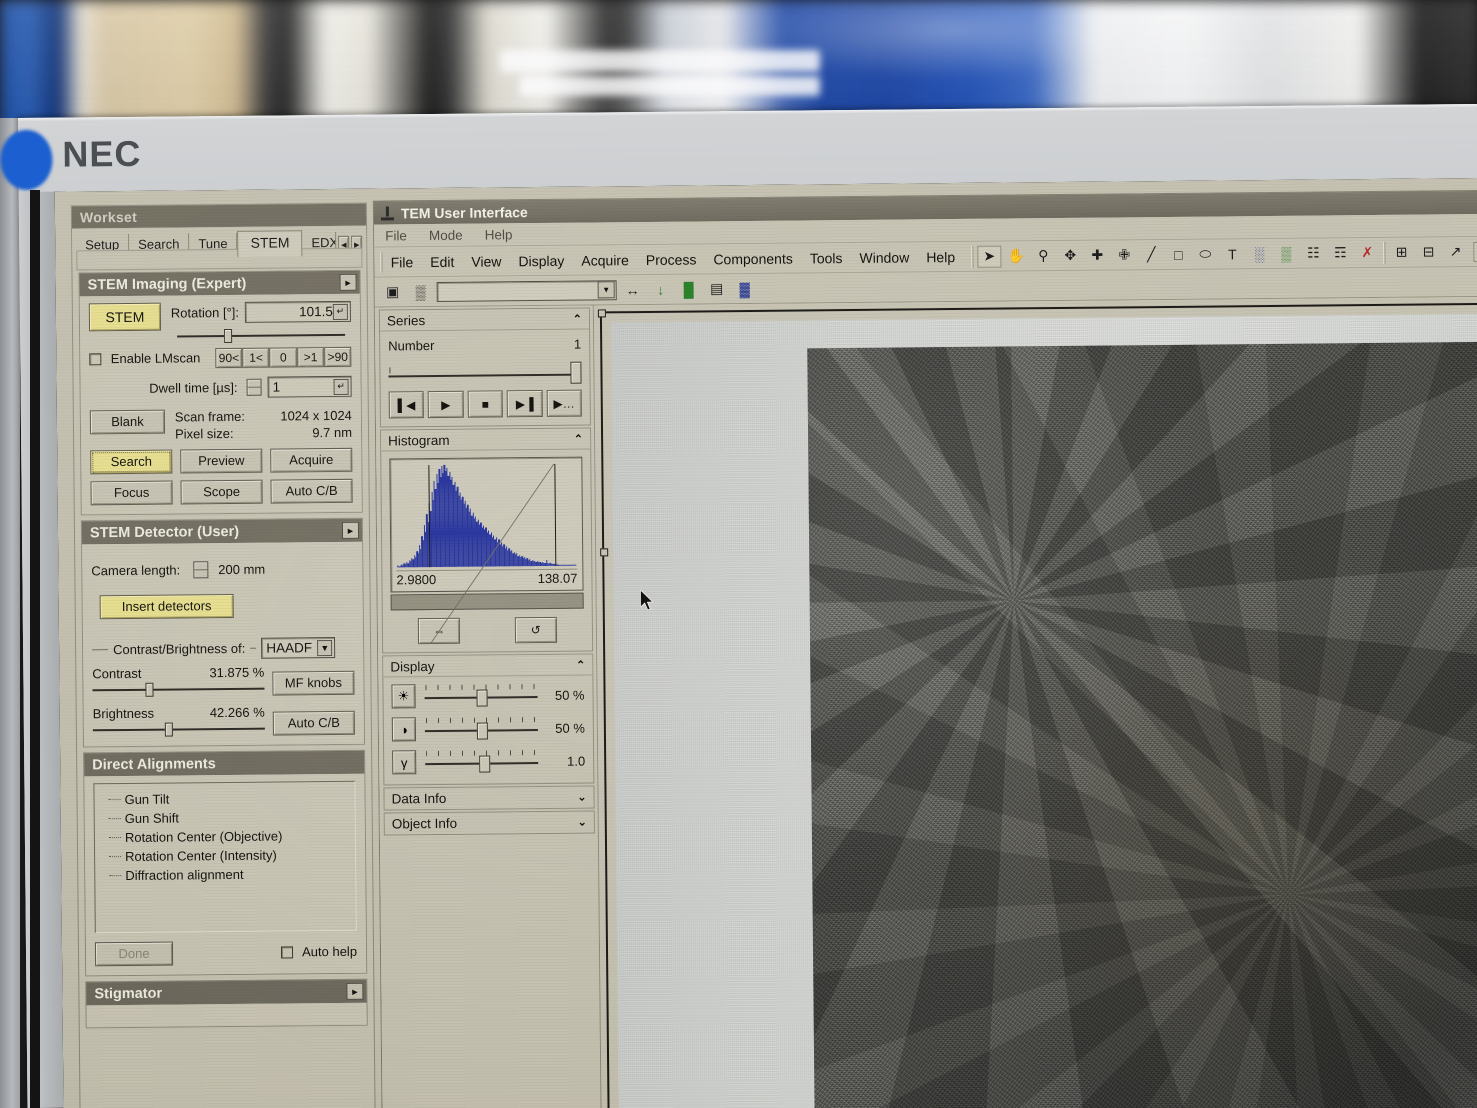 The width and height of the screenshot is (1477, 1108). What do you see at coordinates (604, 552) in the screenshot?
I see `resize-handle-left` at bounding box center [604, 552].